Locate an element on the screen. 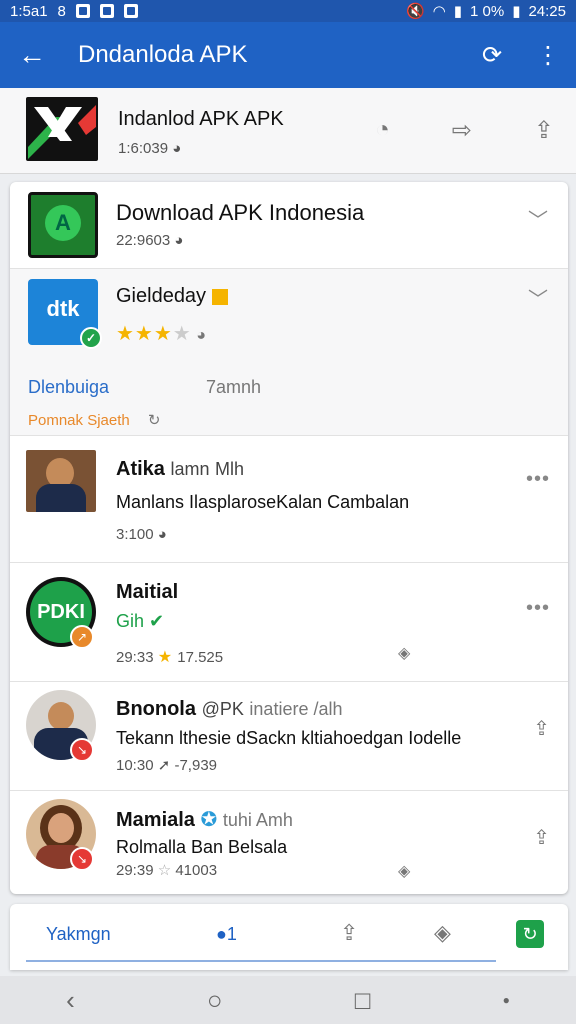 The width and height of the screenshot is (576, 1024). refresh-button: ↻ is located at coordinates (530, 934).